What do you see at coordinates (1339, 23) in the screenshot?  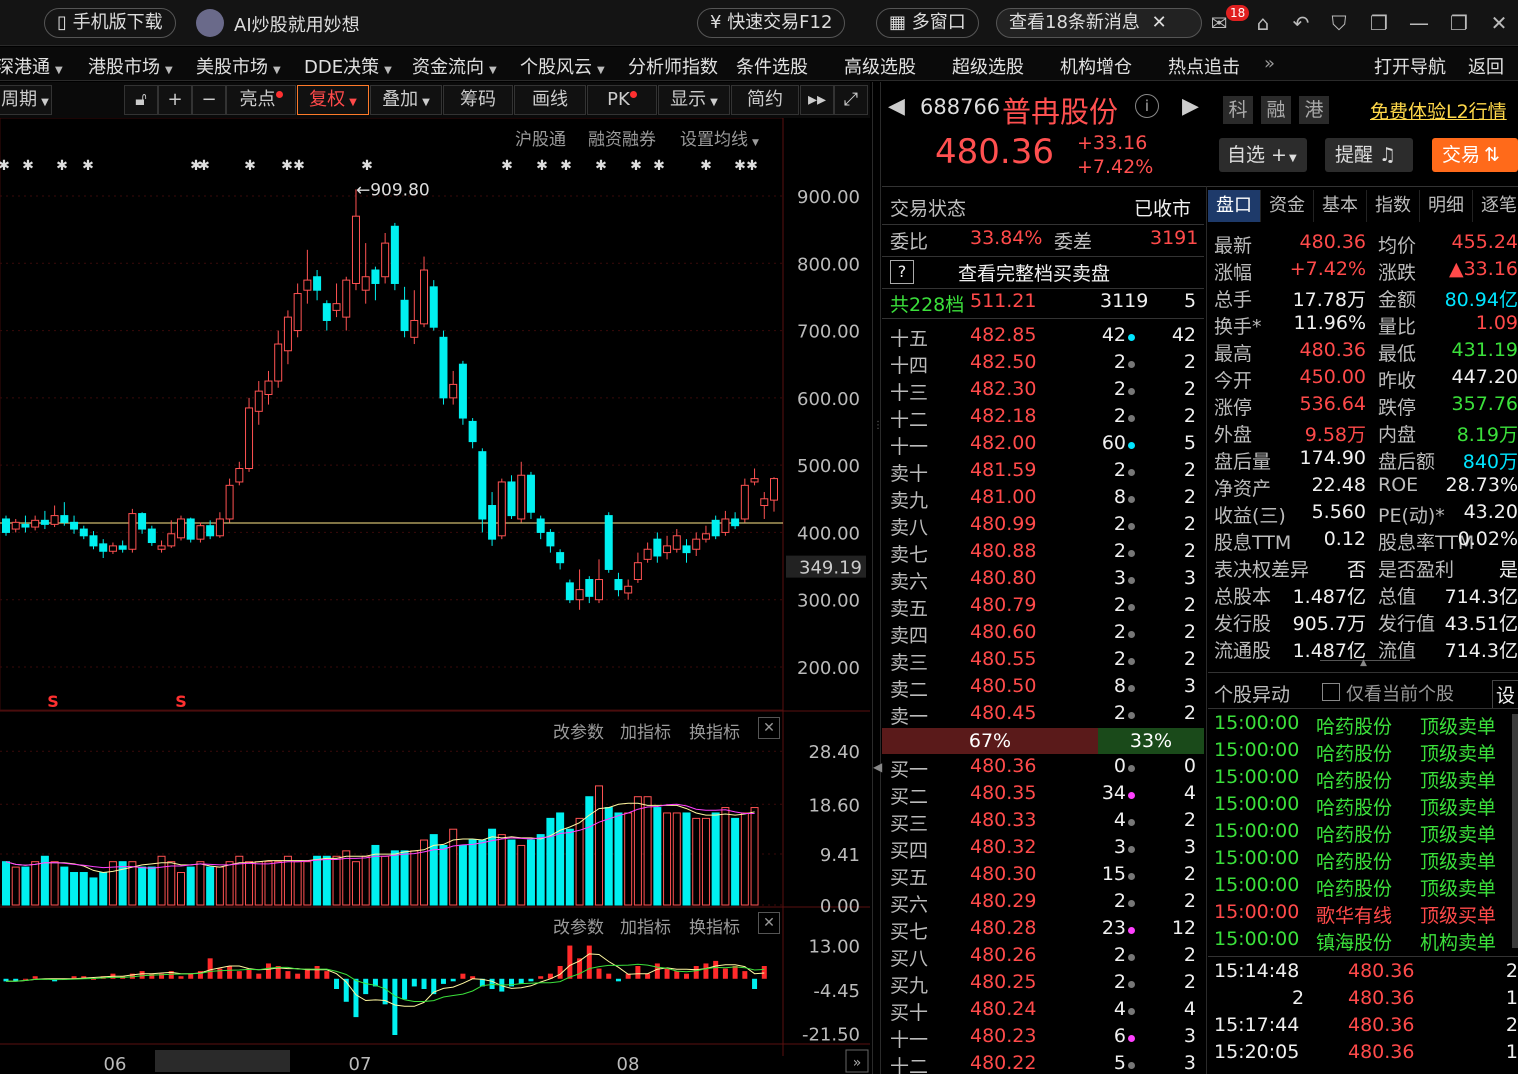 I see `shirt-icon: ⛉` at bounding box center [1339, 23].